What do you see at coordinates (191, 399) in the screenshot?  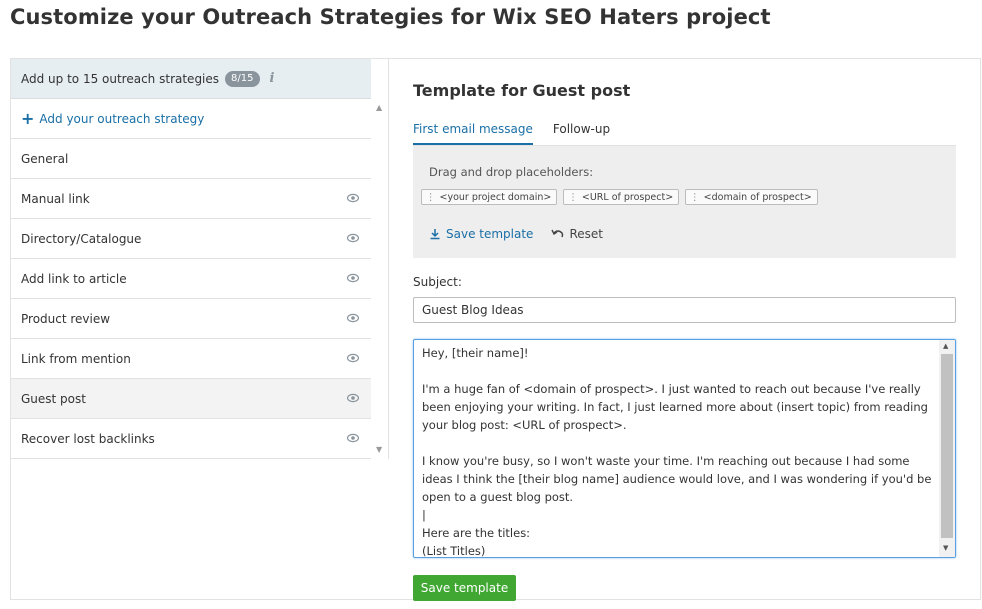 I see `sidebar-item-guest-post: Guest post` at bounding box center [191, 399].